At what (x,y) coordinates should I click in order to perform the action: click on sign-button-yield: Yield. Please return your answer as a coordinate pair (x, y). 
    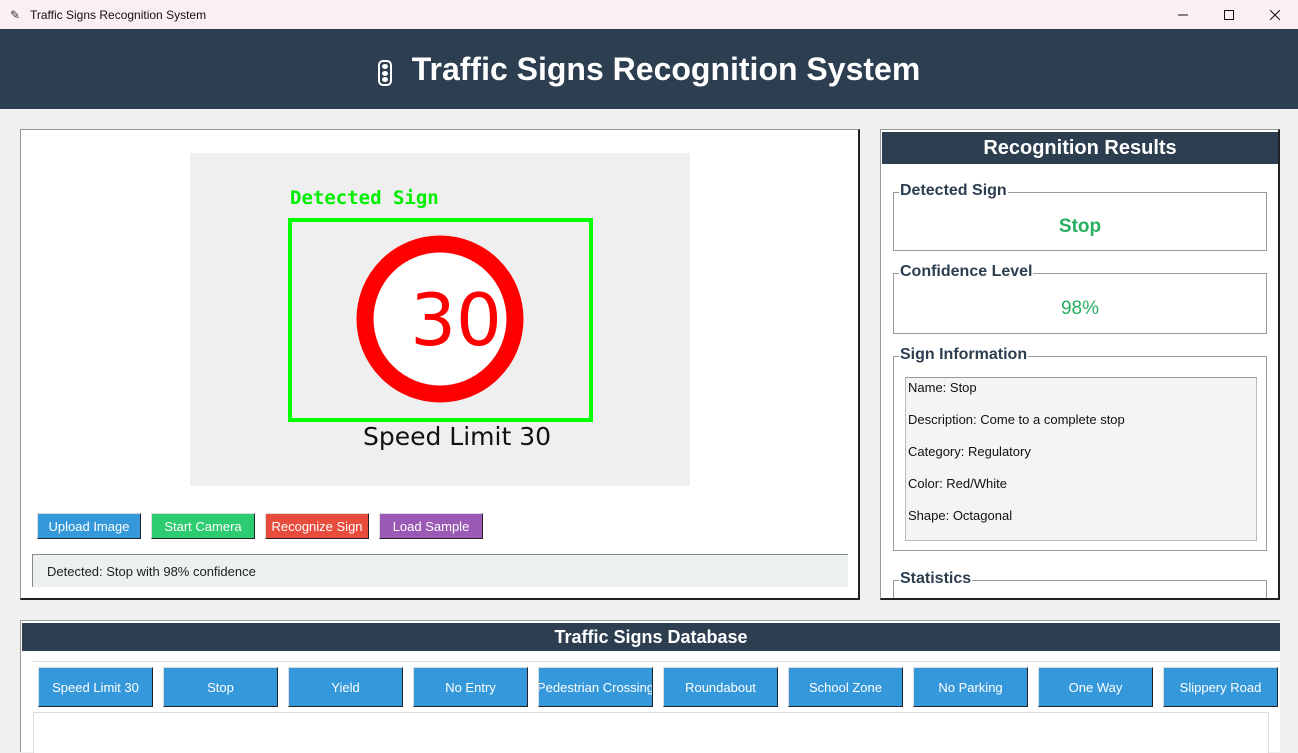
    Looking at the image, I should click on (345, 687).